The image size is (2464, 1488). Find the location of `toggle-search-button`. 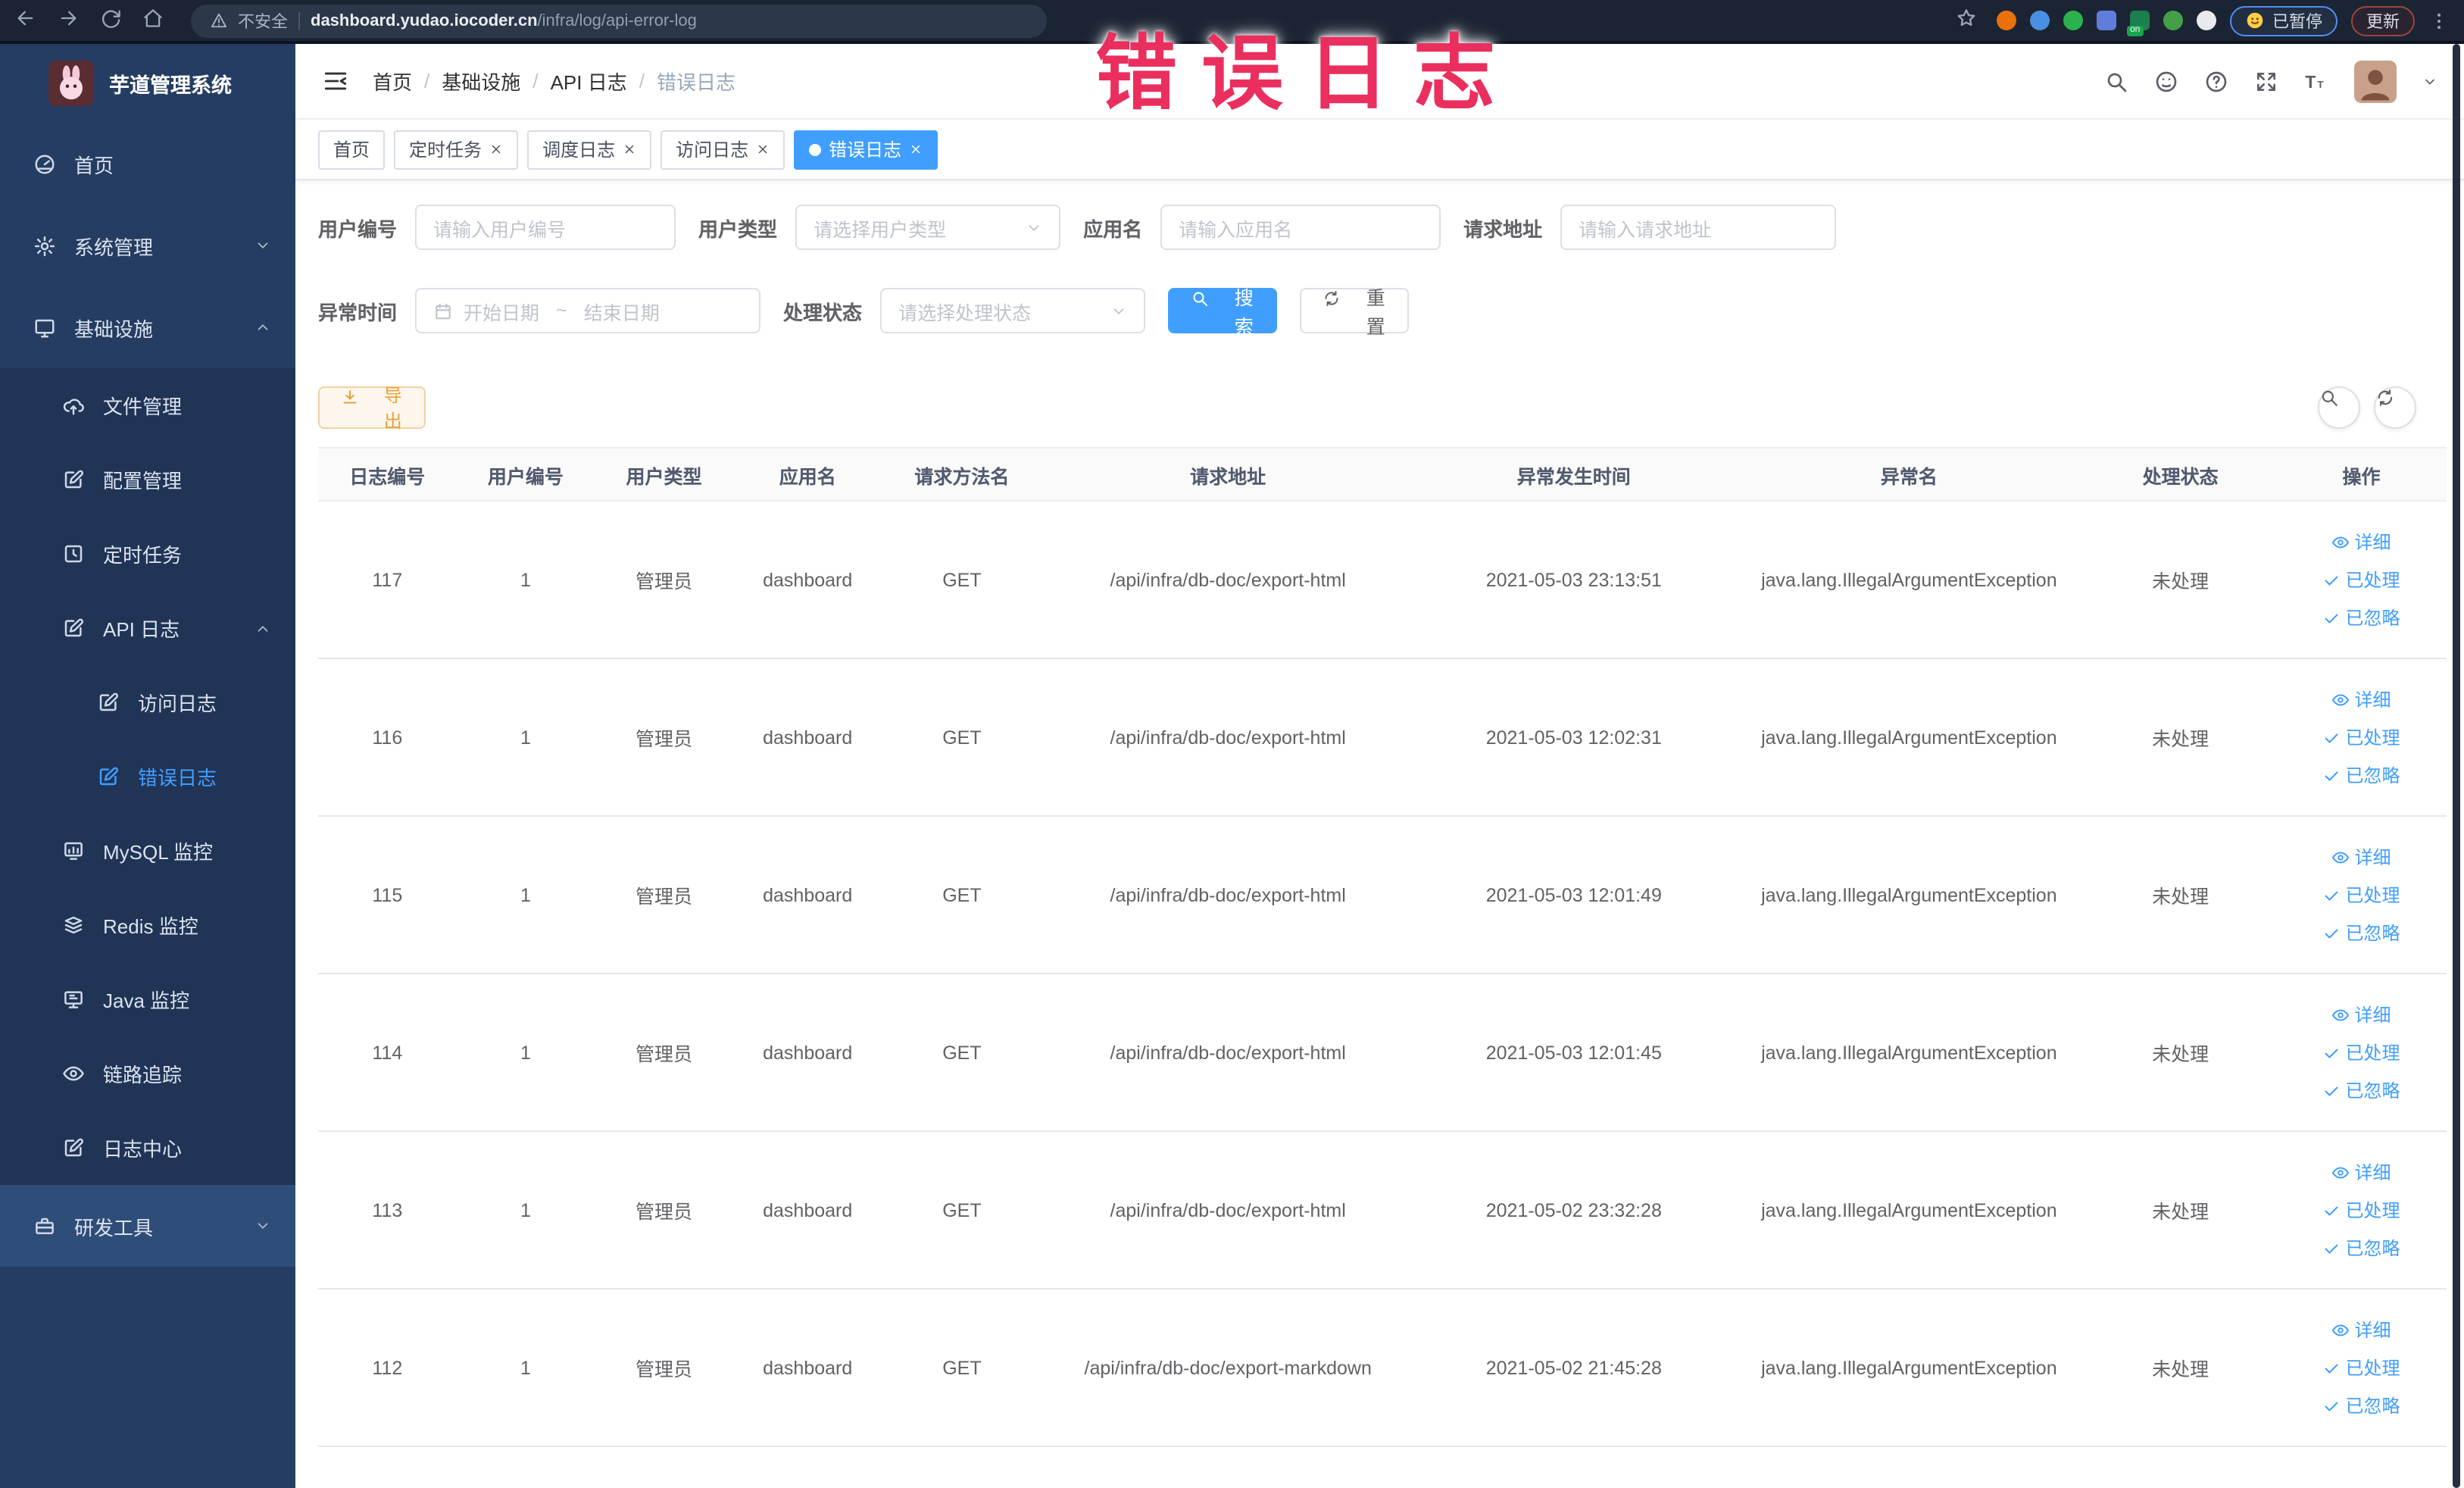

toggle-search-button is located at coordinates (2339, 408).